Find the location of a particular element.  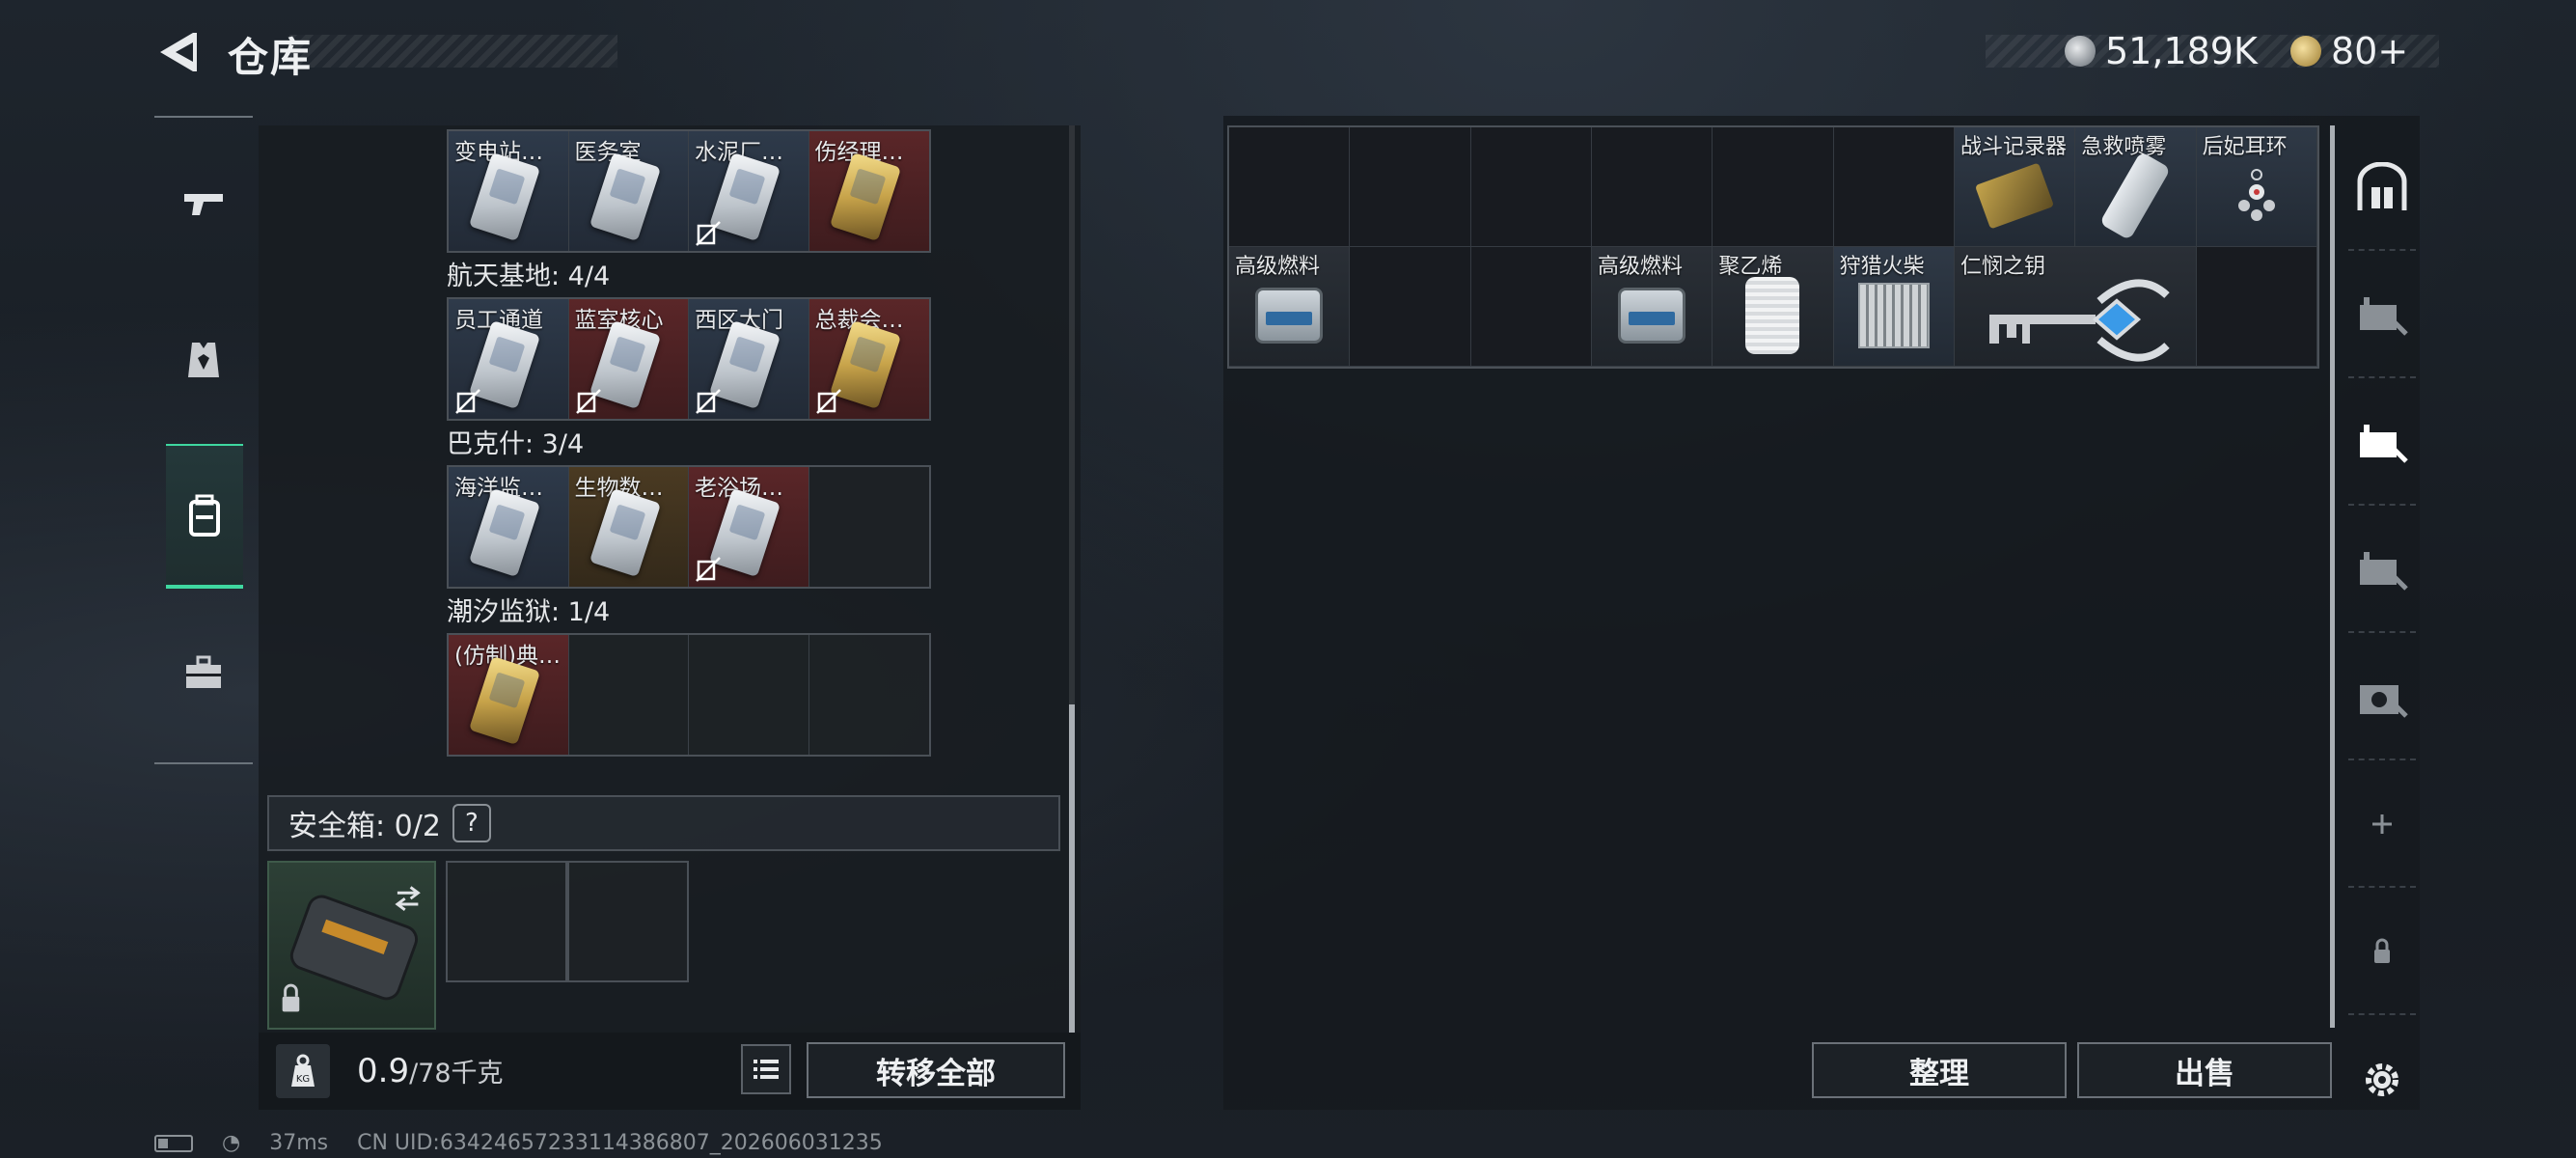

wifi-icon: ◔ is located at coordinates (232, 1143).